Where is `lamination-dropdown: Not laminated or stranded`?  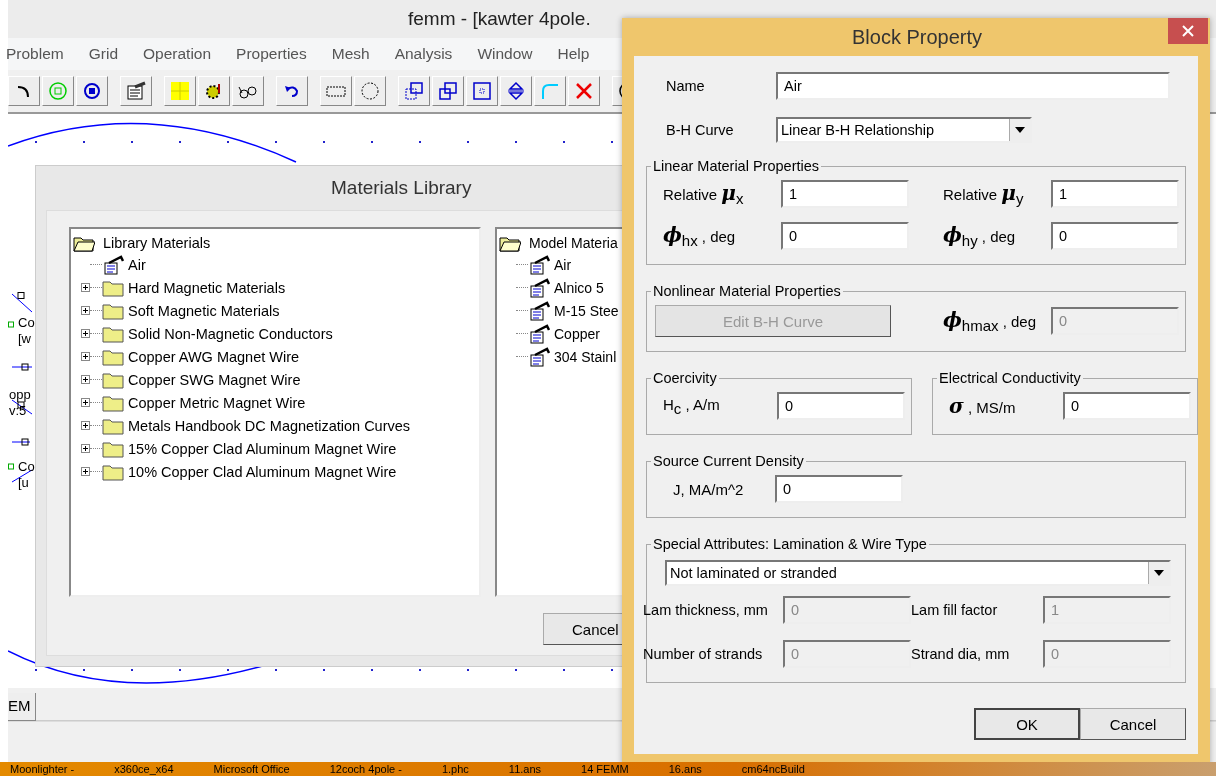 lamination-dropdown: Not laminated or stranded is located at coordinates (918, 573).